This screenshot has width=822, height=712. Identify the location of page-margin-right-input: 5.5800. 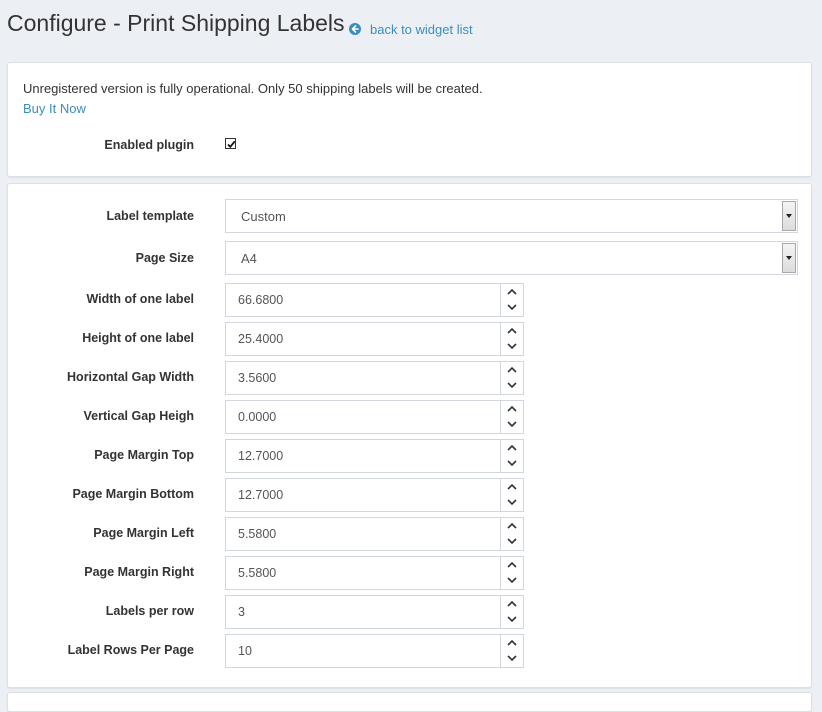
(374, 573).